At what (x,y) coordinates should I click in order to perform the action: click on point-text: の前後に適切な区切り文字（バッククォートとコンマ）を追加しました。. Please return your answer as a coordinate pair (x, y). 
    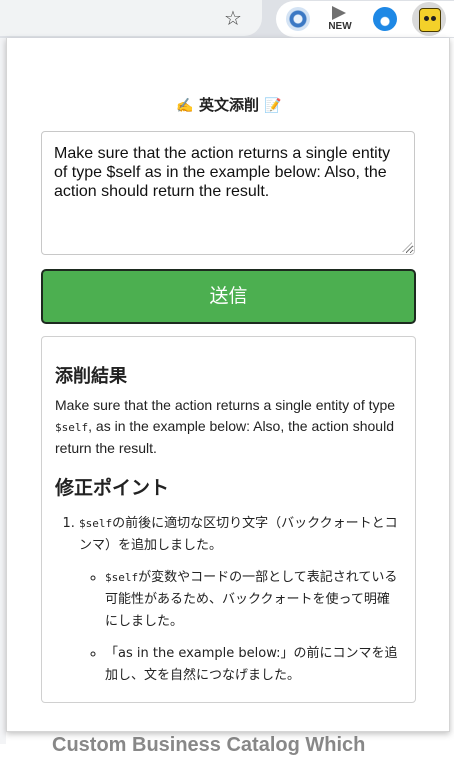
    Looking at the image, I should click on (238, 534).